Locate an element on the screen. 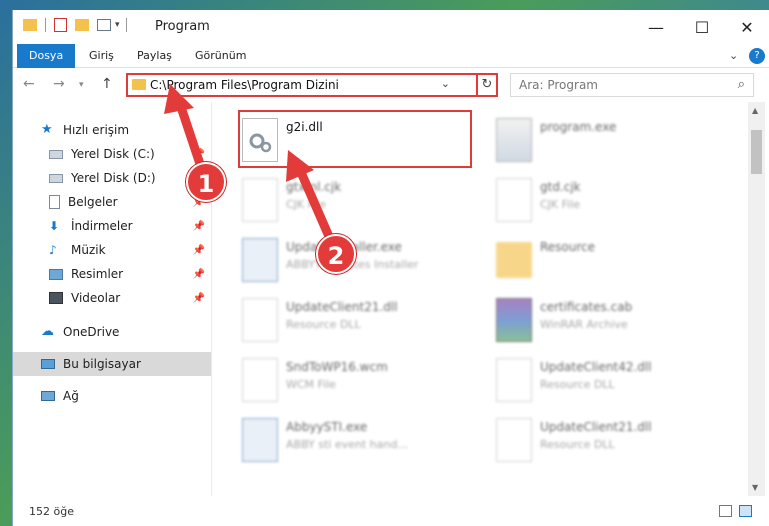 This screenshot has height=526, width=769. music-icon: ♪ is located at coordinates (53, 250).